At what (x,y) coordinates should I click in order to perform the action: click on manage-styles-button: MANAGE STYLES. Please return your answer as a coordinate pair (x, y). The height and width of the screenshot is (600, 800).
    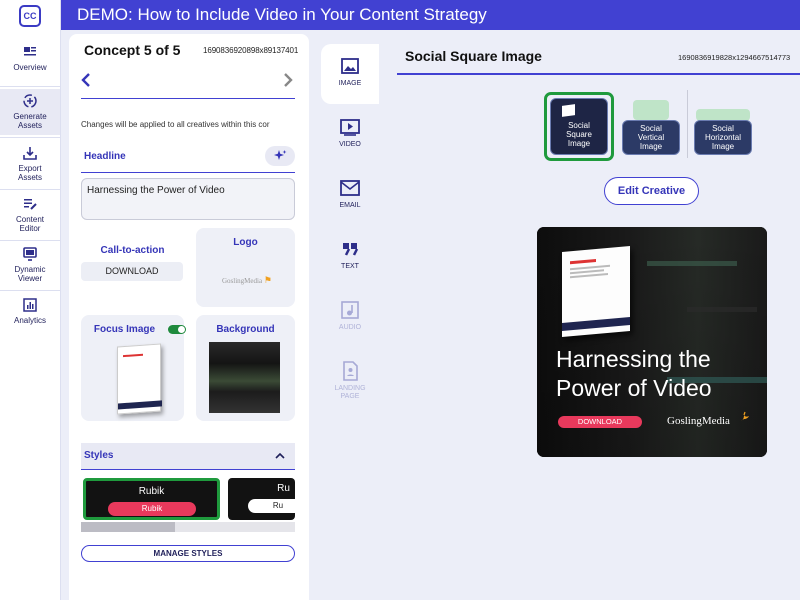
    Looking at the image, I should click on (188, 553).